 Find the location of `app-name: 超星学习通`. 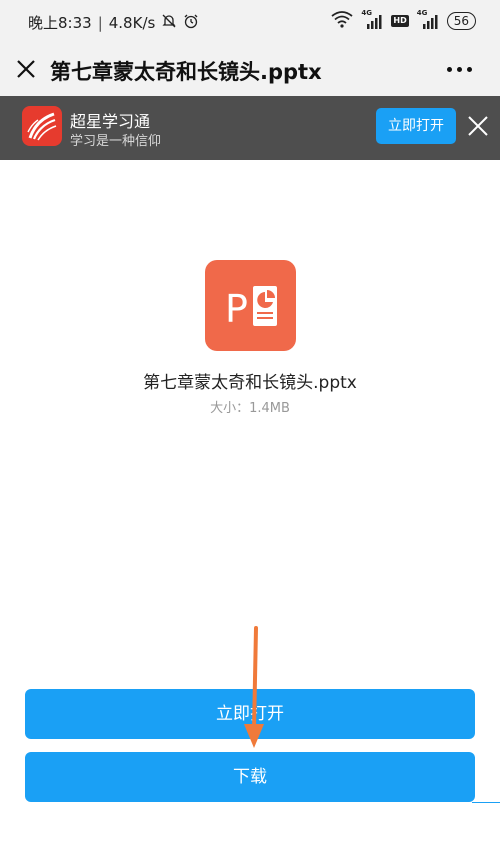

app-name: 超星学习通 is located at coordinates (110, 121).